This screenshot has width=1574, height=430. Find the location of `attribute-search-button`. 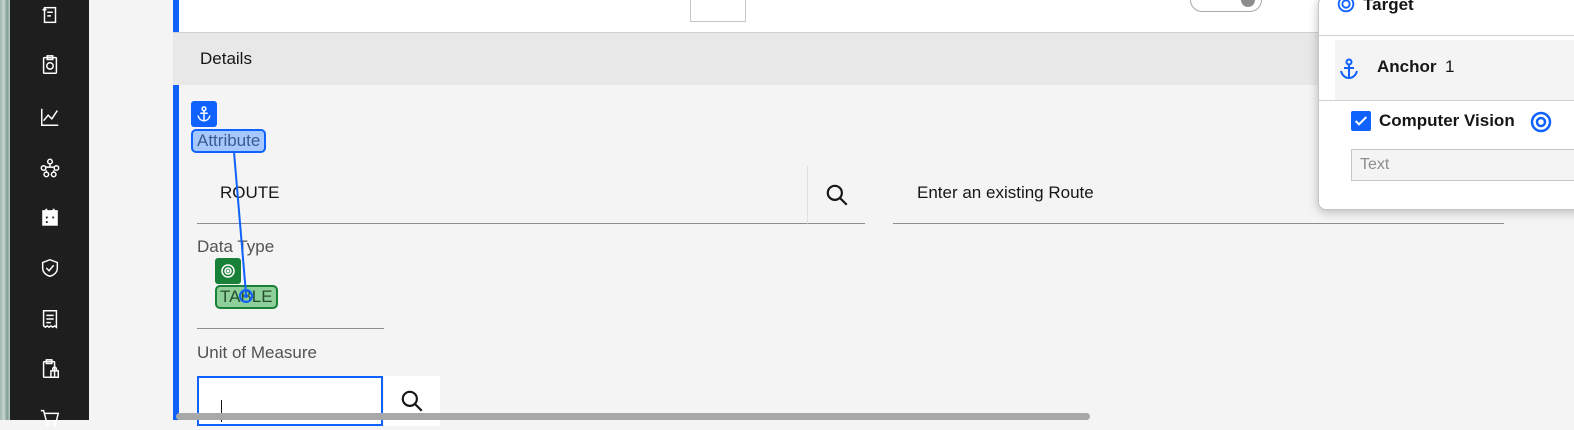

attribute-search-button is located at coordinates (836, 195).